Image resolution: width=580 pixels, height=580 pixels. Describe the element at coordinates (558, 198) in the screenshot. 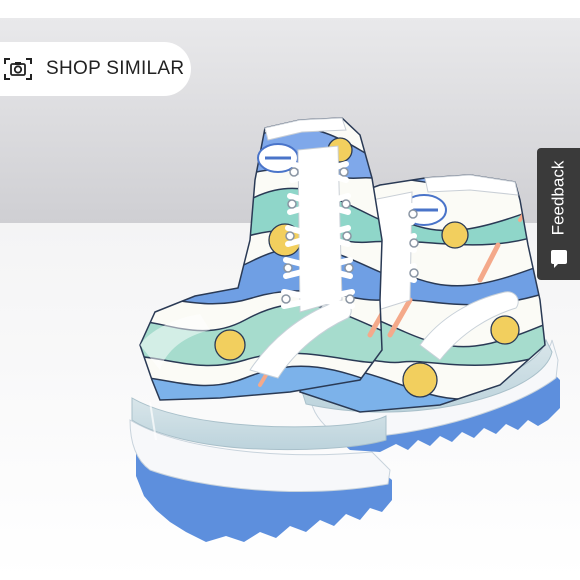

I see `feedback-label: Feedback` at that location.